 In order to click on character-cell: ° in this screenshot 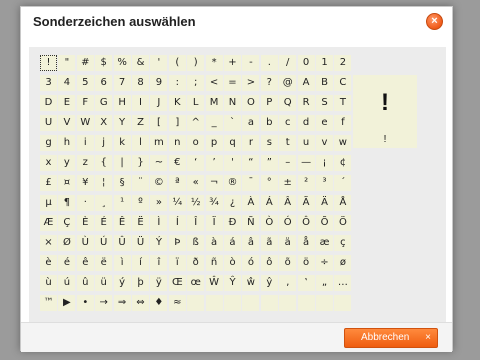, I will do `click(269, 183)`.